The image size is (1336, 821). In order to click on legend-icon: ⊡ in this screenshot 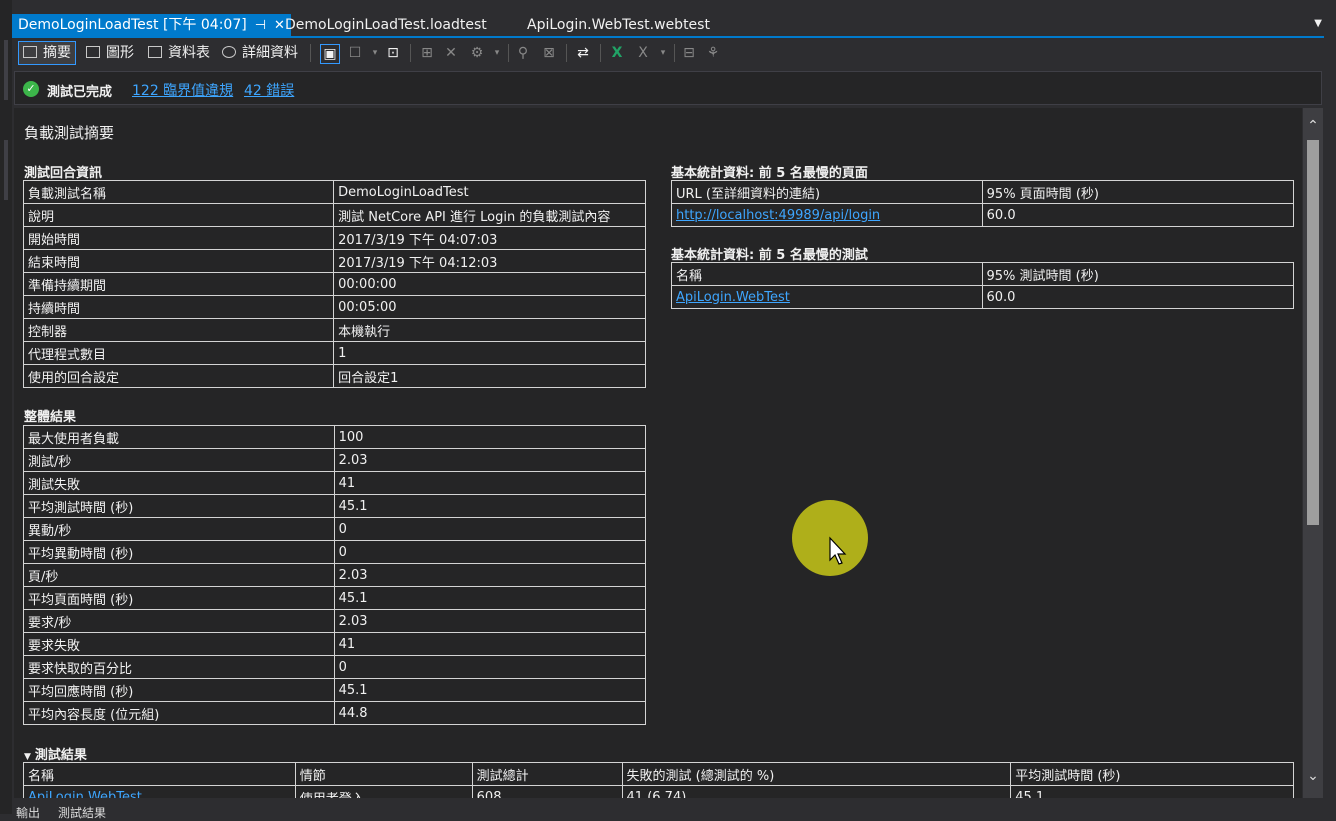, I will do `click(393, 53)`.